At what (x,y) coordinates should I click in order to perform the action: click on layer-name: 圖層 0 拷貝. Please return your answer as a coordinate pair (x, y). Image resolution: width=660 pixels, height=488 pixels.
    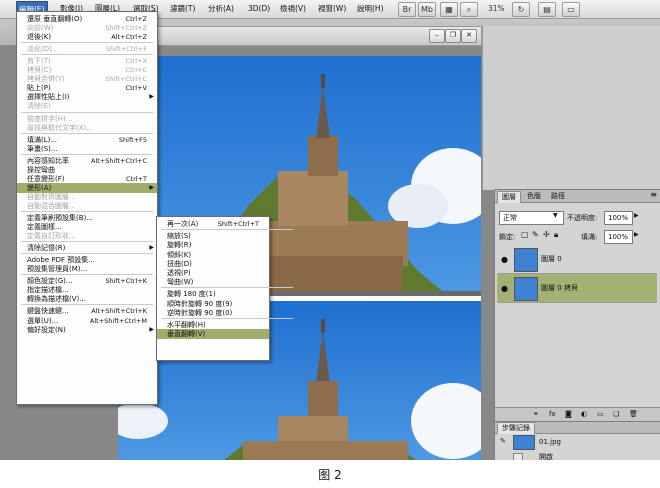
    Looking at the image, I should click on (559, 288).